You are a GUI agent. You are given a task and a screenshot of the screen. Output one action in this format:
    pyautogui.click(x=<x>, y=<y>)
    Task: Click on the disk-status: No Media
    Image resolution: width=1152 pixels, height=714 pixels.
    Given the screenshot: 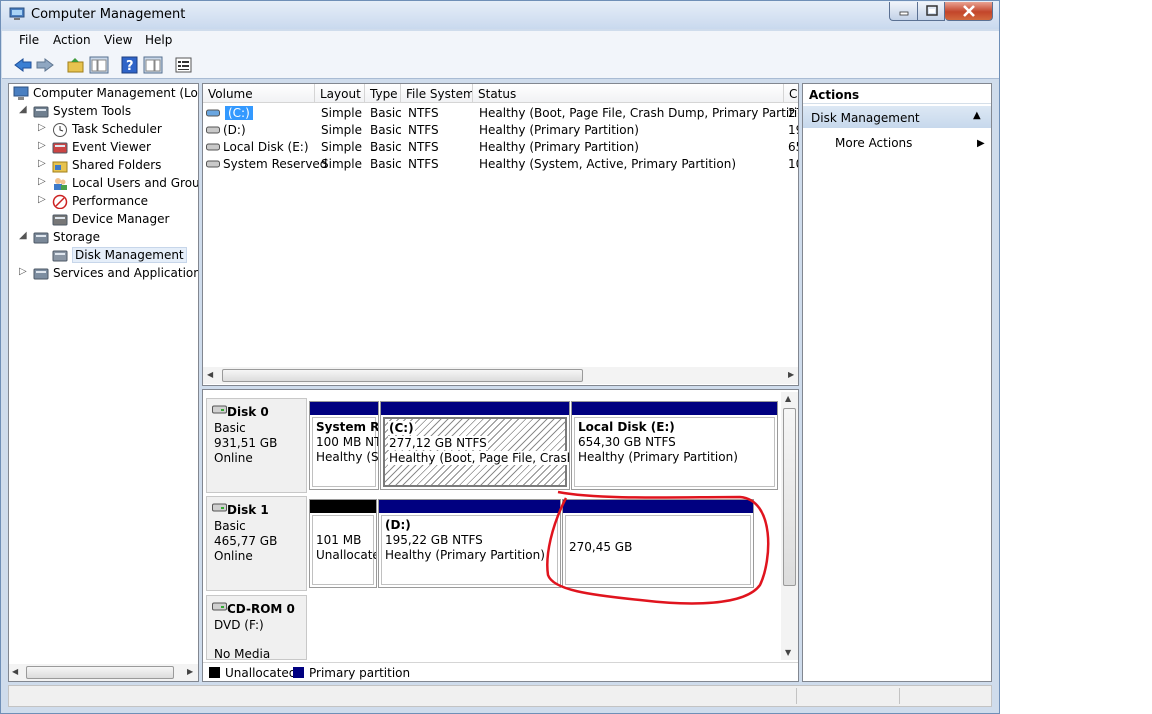 What is the action you would take?
    pyautogui.click(x=242, y=654)
    